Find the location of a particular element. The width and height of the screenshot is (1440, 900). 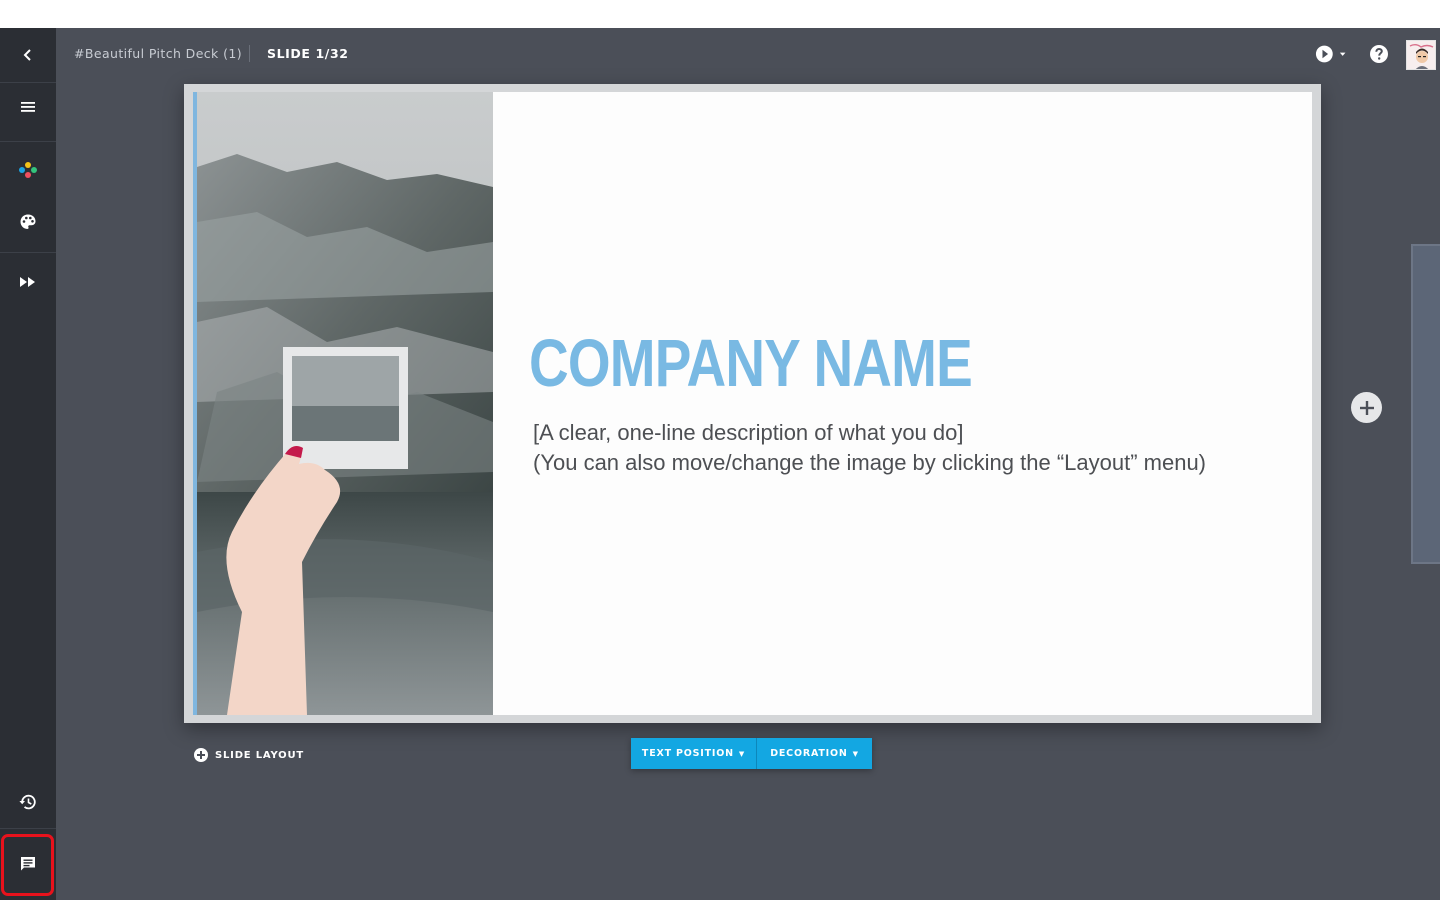

palette-icon is located at coordinates (28, 221).